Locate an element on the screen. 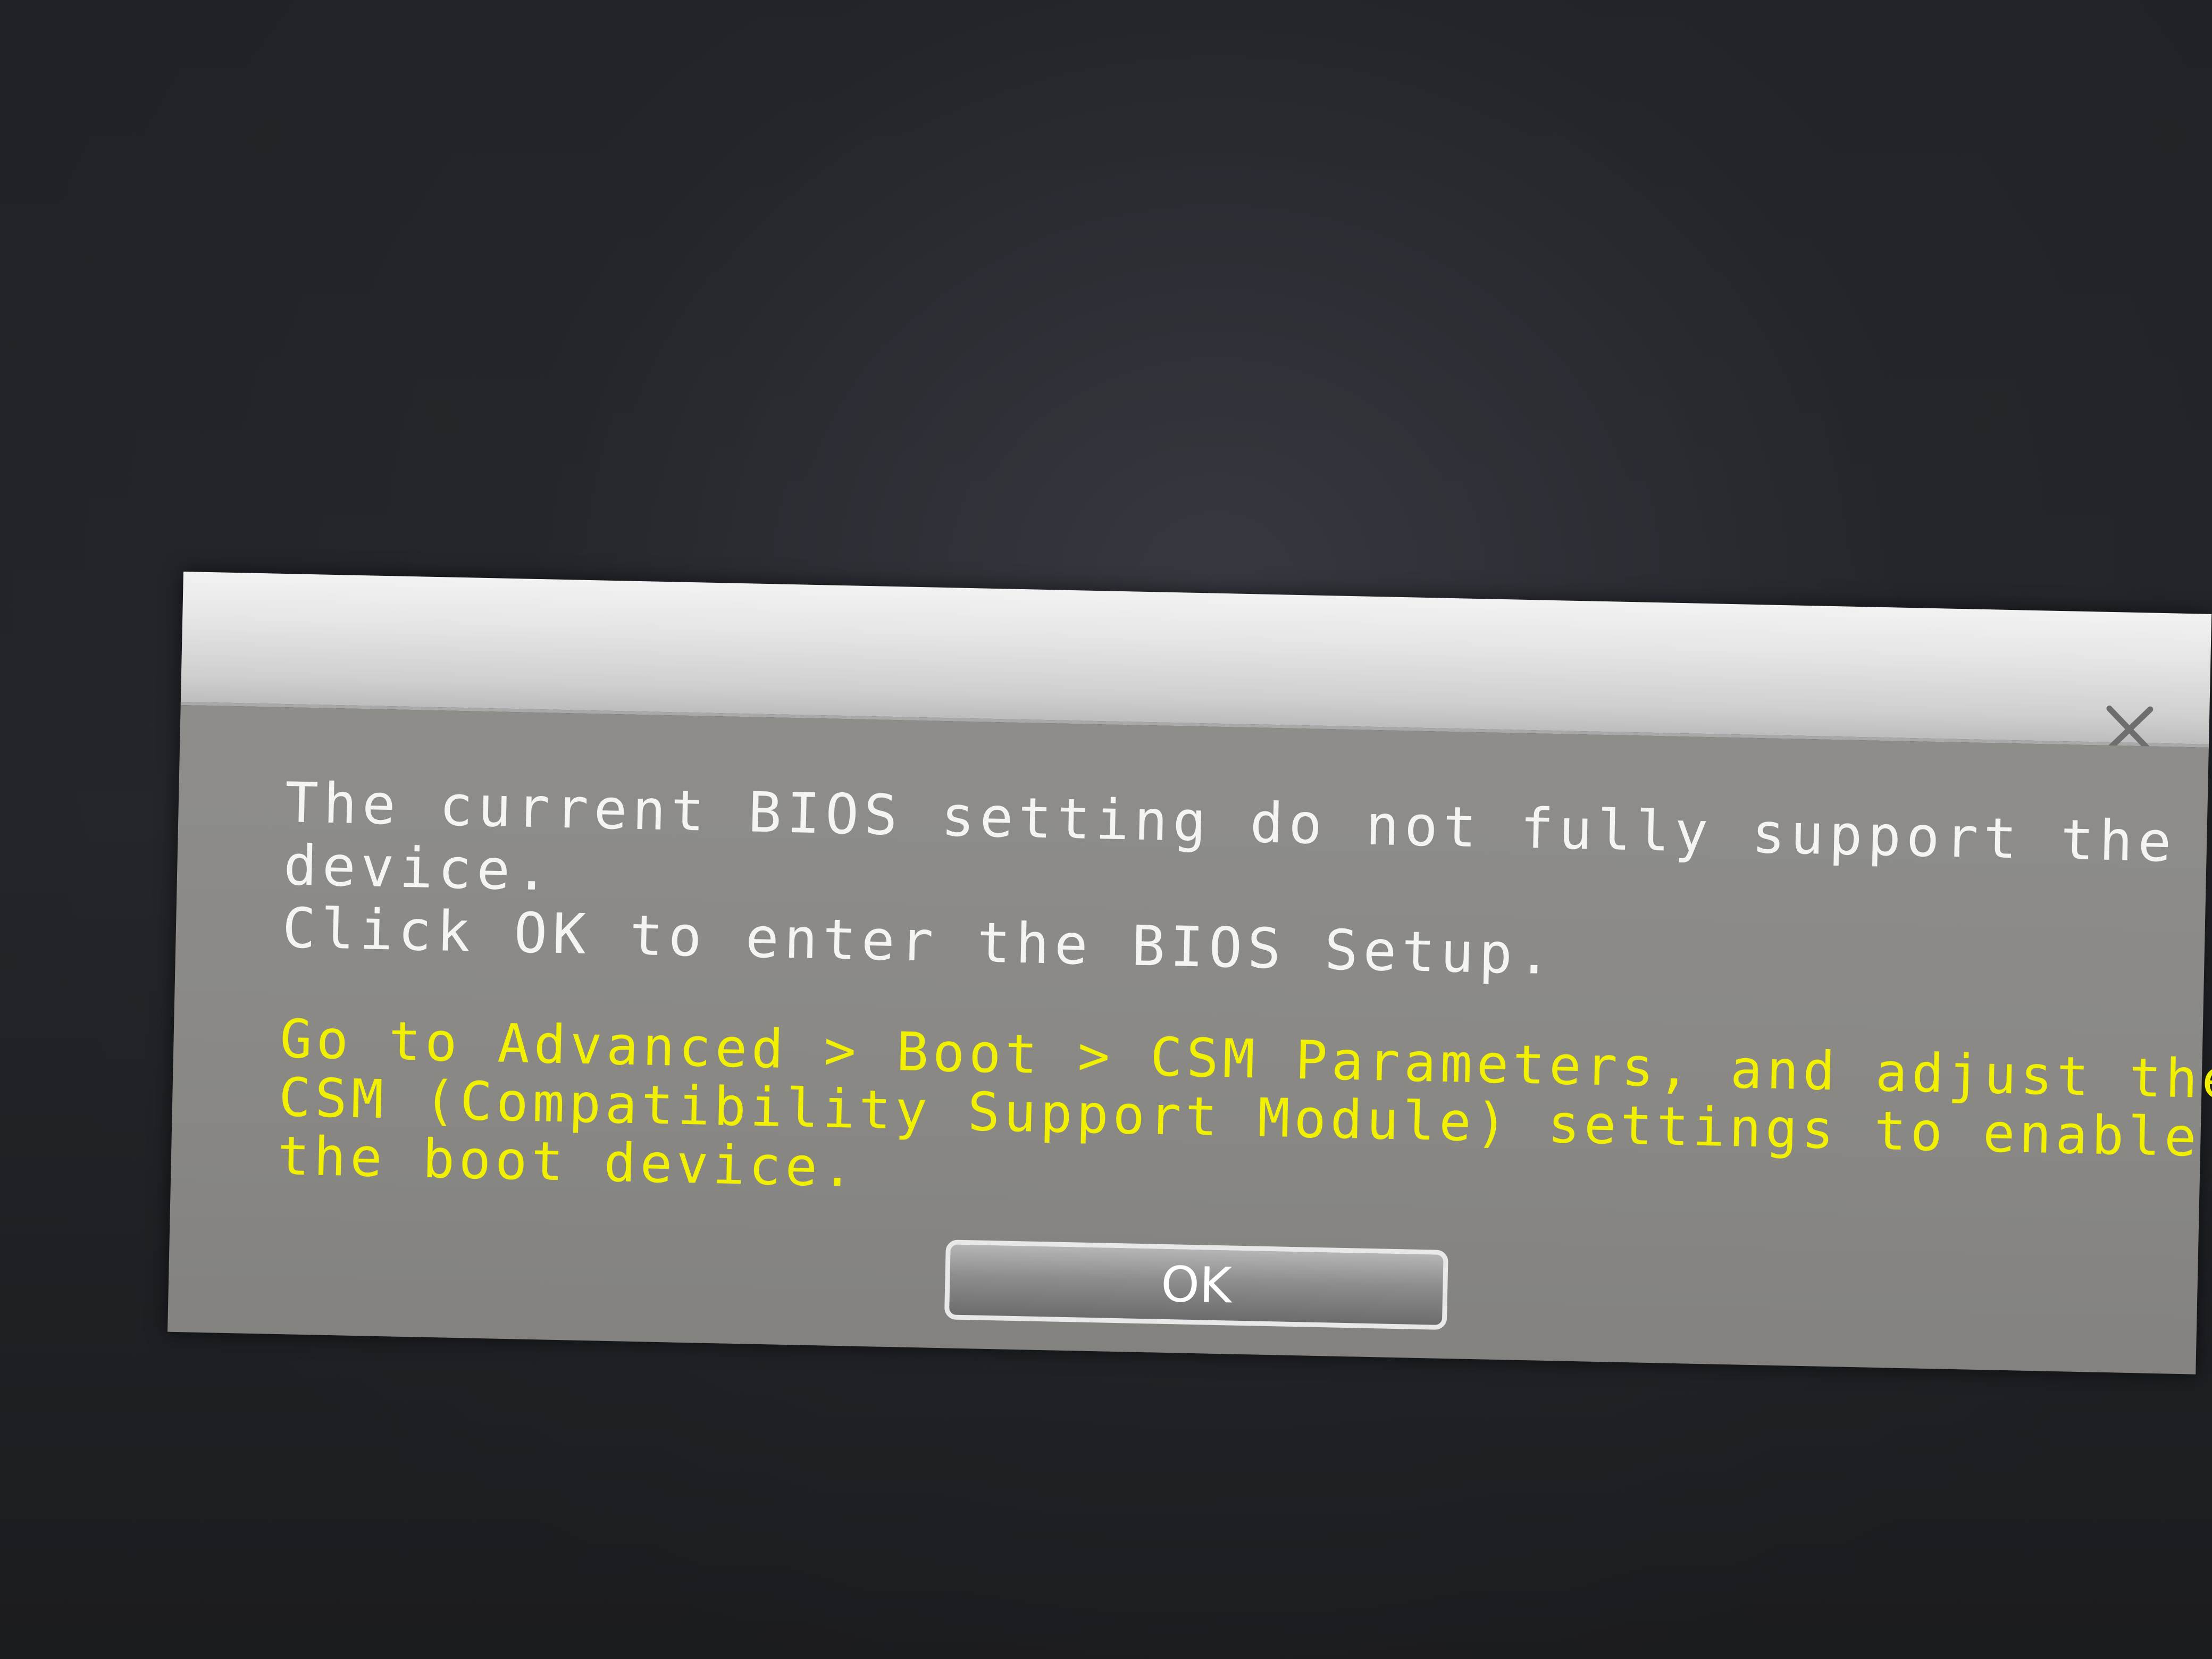 The image size is (2212, 1659). ok-button: OK is located at coordinates (1196, 1284).